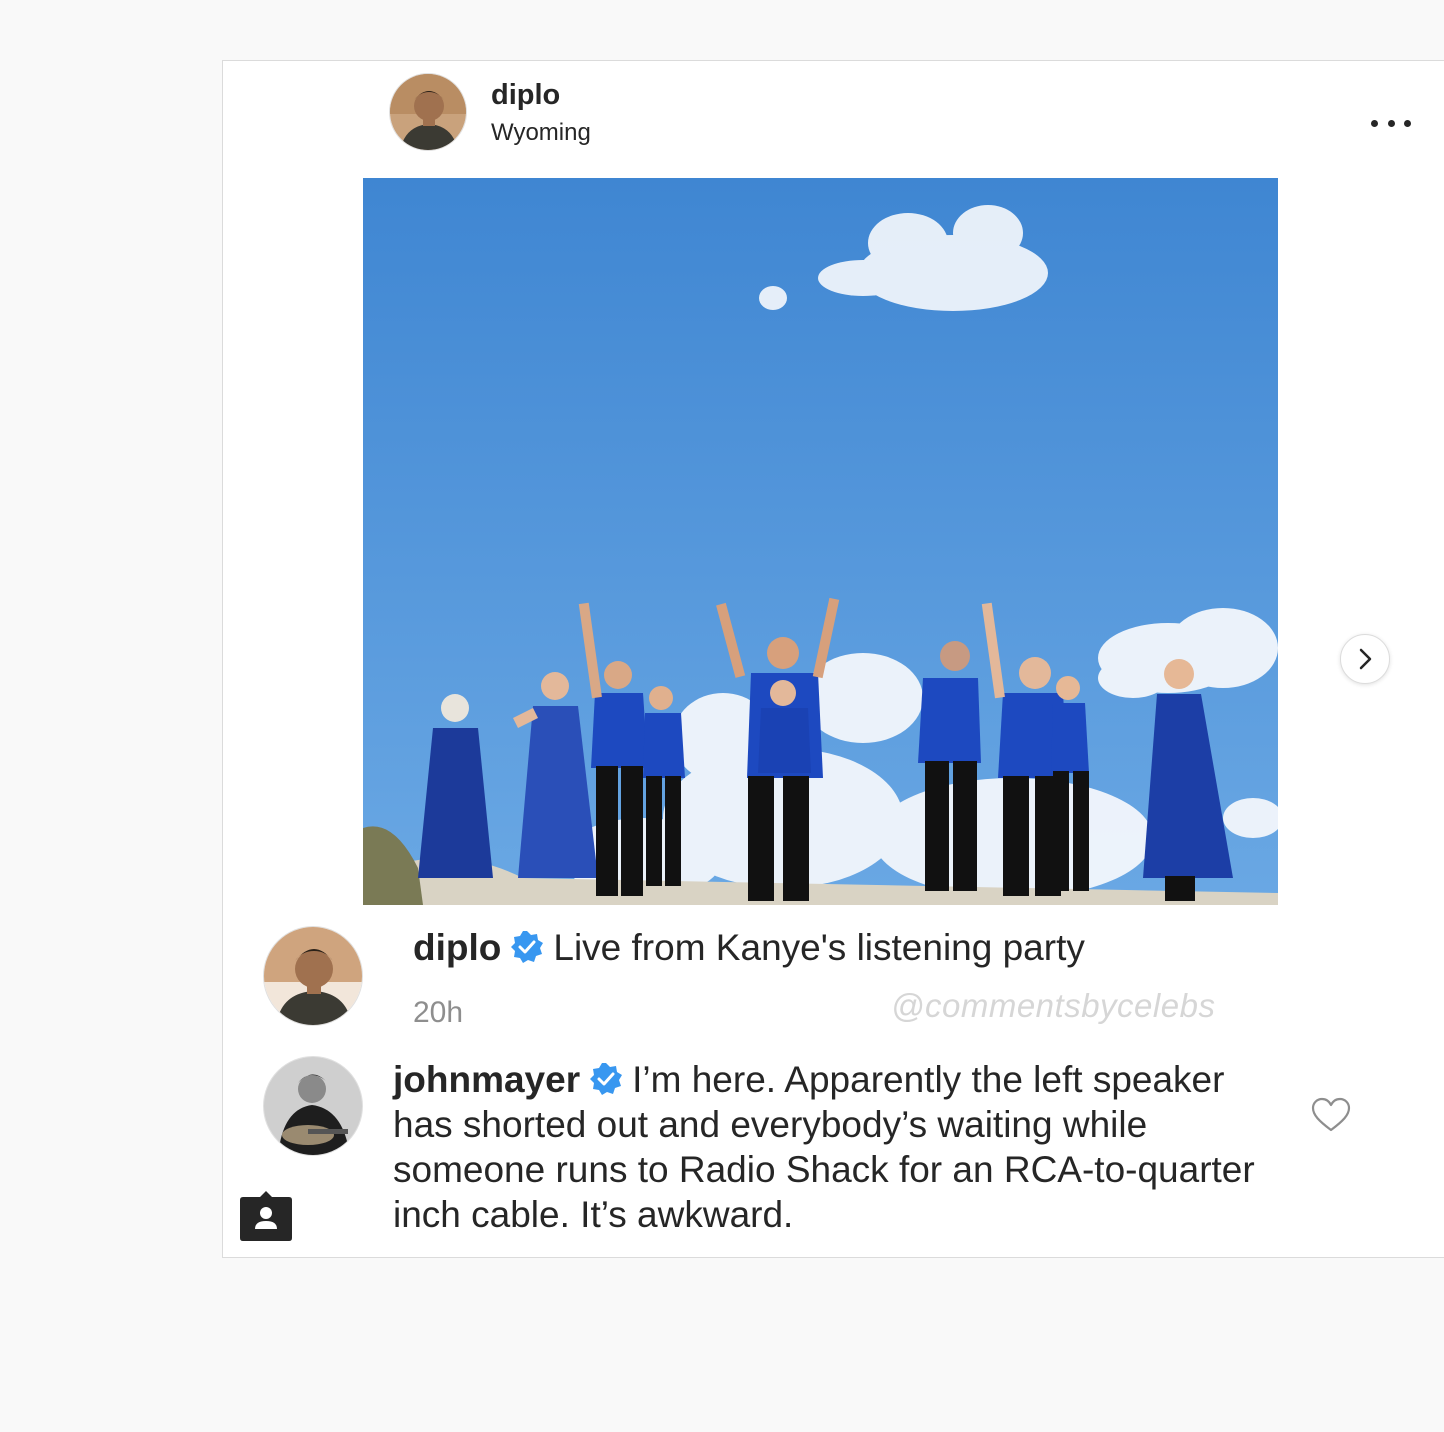 The image size is (1444, 1432). What do you see at coordinates (486, 1079) in the screenshot?
I see `comment-username: johnmayer` at bounding box center [486, 1079].